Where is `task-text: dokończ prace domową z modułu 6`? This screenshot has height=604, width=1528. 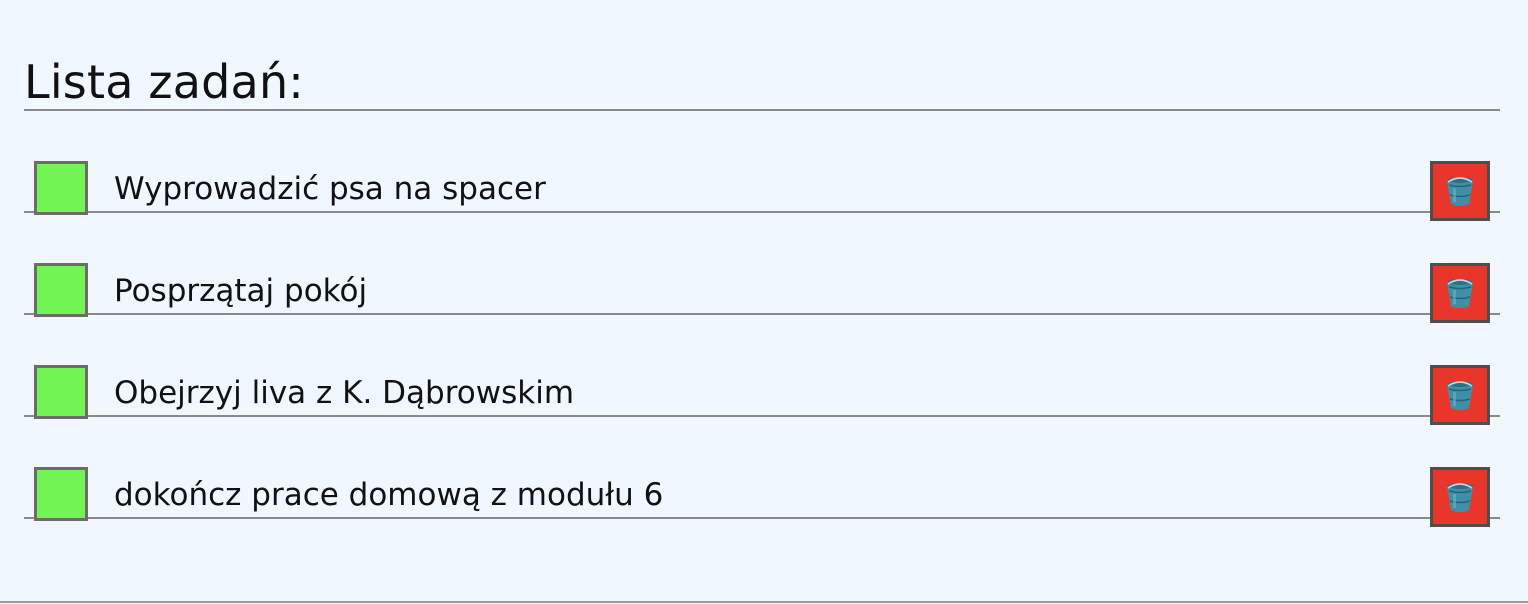
task-text: dokończ prace domową z modułu 6 is located at coordinates (389, 495).